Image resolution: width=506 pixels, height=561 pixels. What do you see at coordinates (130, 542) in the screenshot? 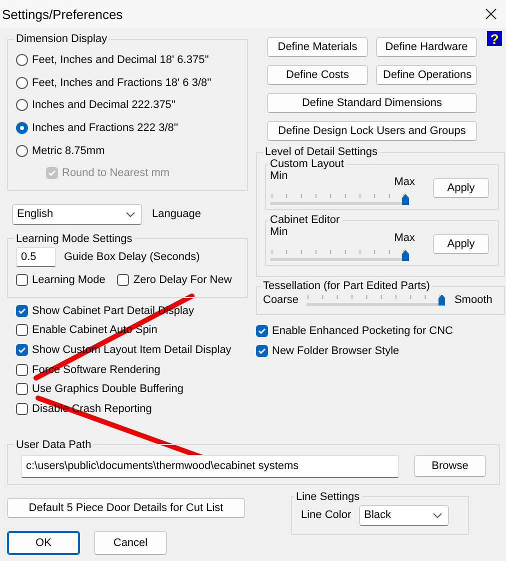
I see `dialog-button: Cancel` at bounding box center [130, 542].